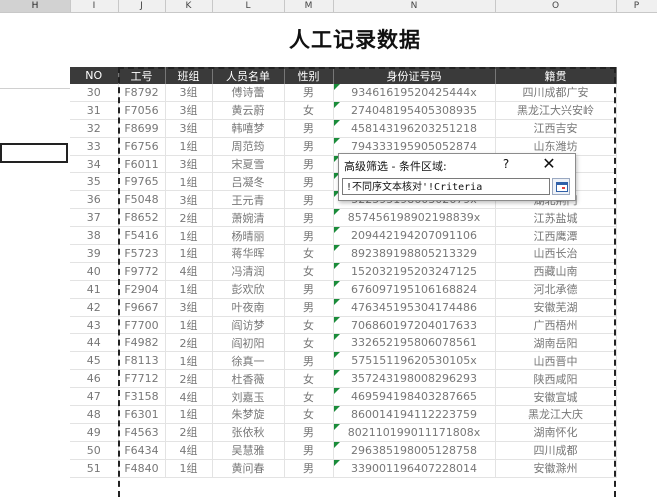 Image resolution: width=657 pixels, height=499 pixels. I want to click on cell-employee-id: F7056, so click(142, 110).